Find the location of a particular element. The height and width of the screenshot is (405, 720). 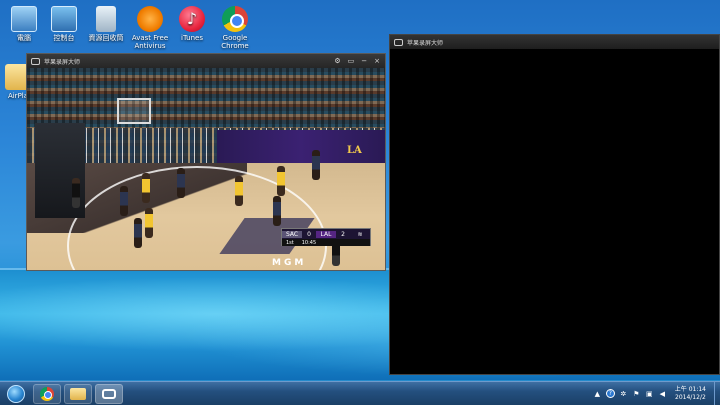

folder-icon is located at coordinates (78, 393).